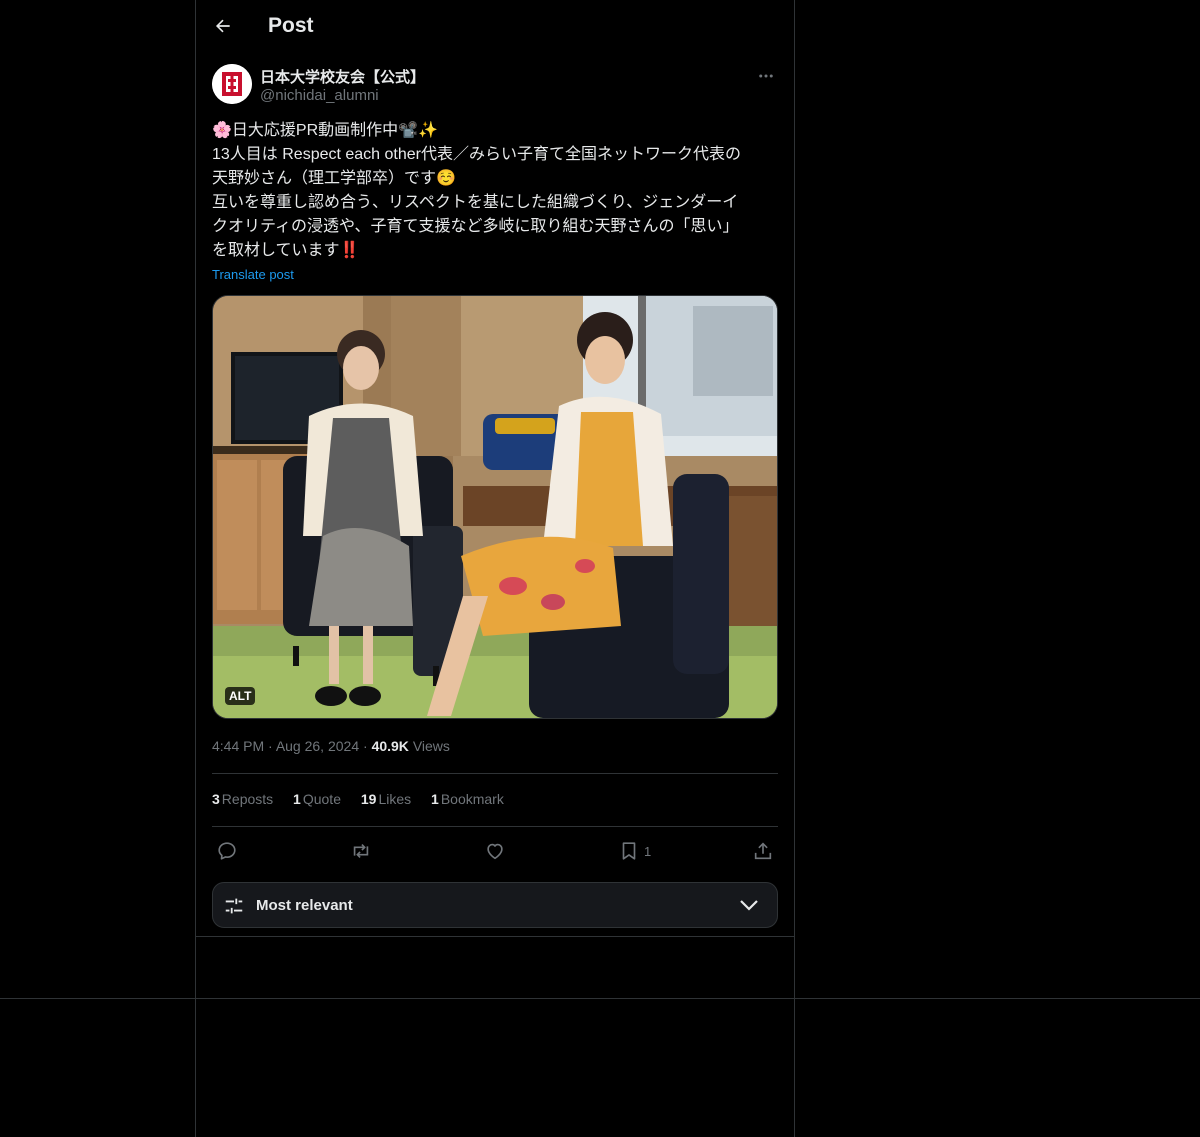 The width and height of the screenshot is (1200, 1137). What do you see at coordinates (495, 26) in the screenshot?
I see `top-bar: Post` at bounding box center [495, 26].